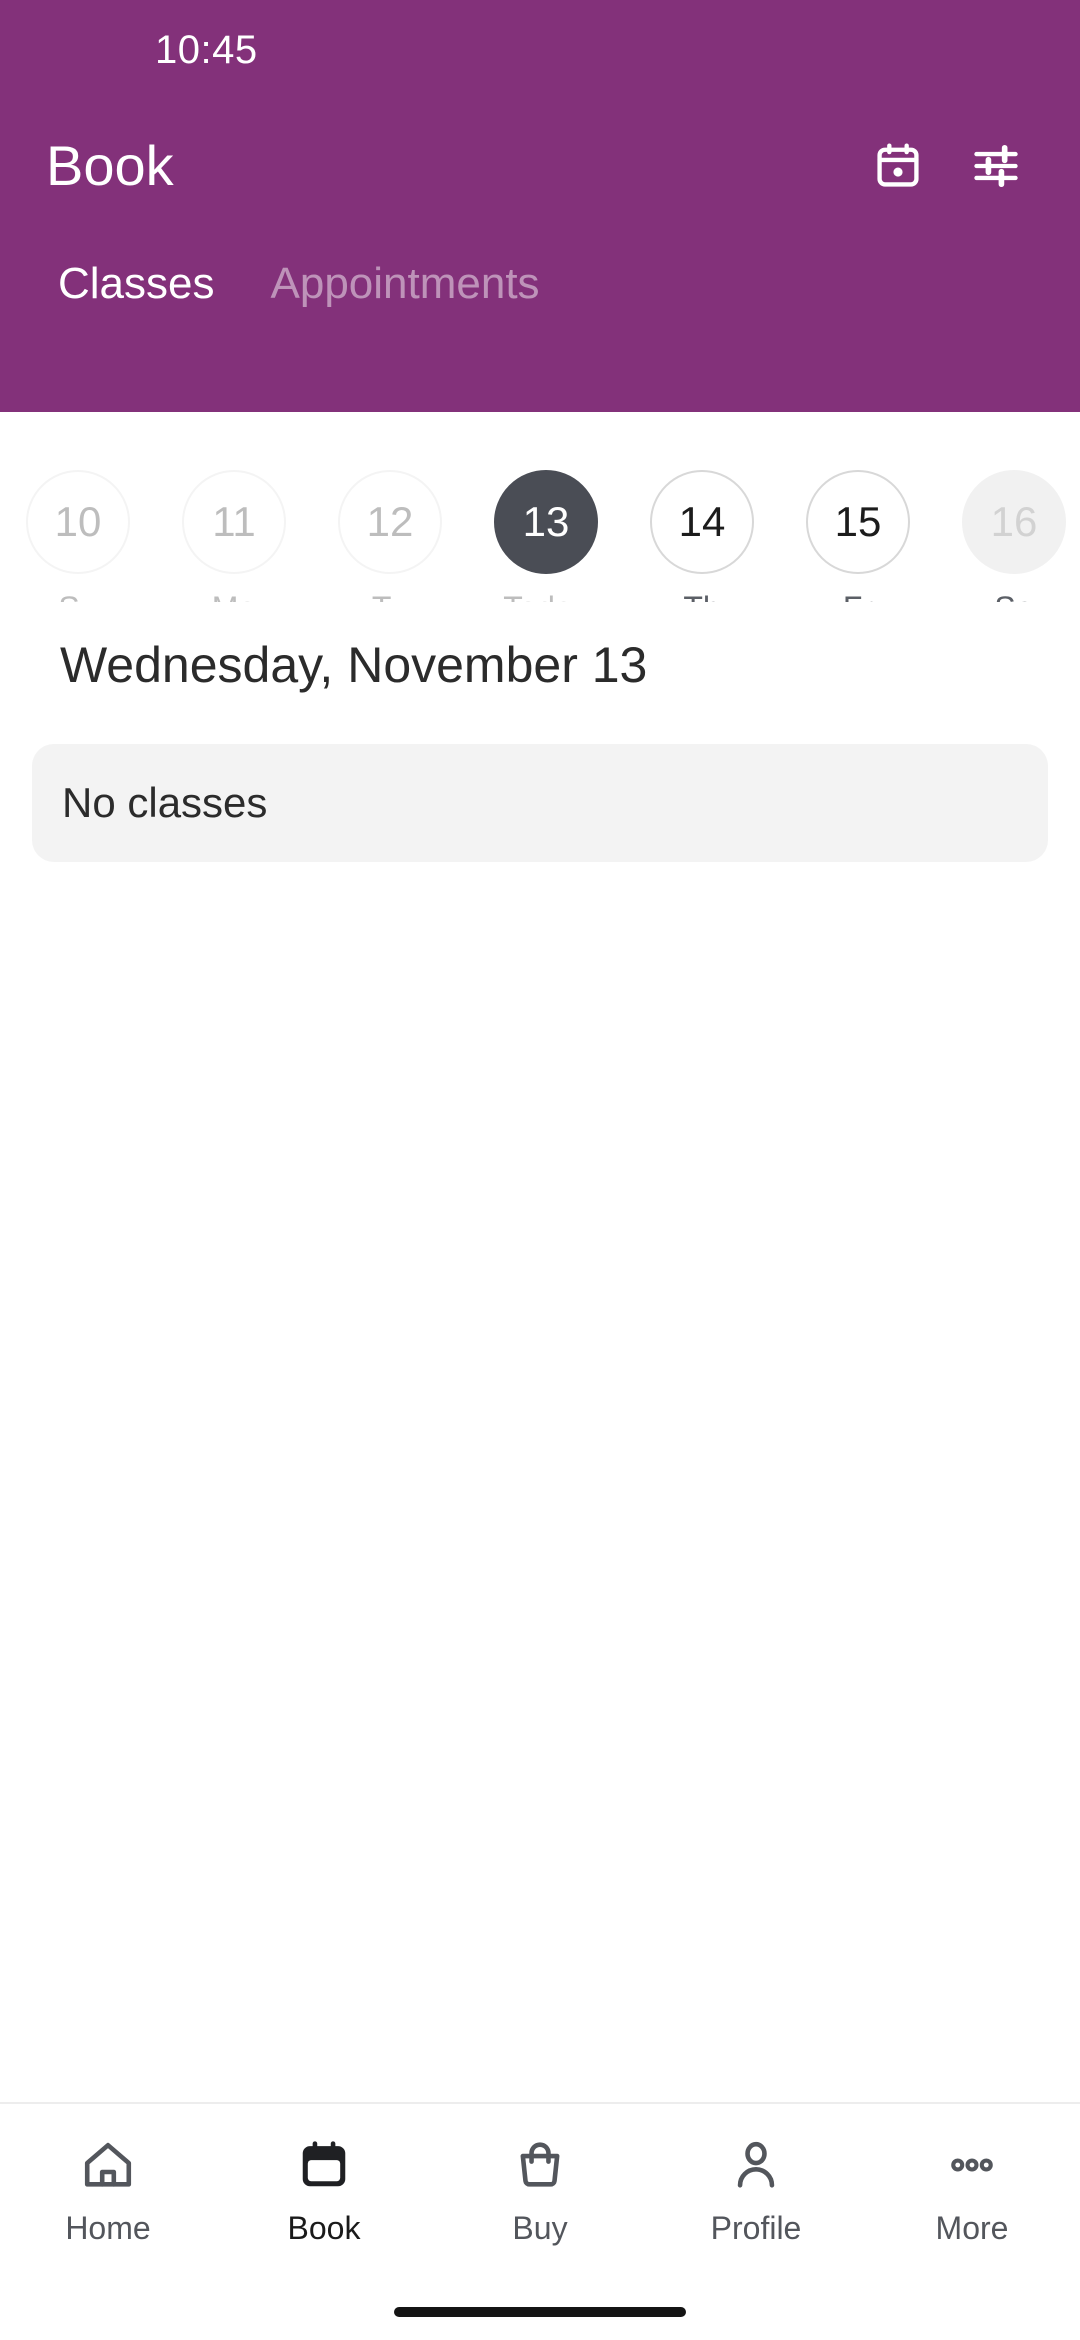 The height and width of the screenshot is (2340, 1080). What do you see at coordinates (110, 165) in the screenshot?
I see `page-title: Book` at bounding box center [110, 165].